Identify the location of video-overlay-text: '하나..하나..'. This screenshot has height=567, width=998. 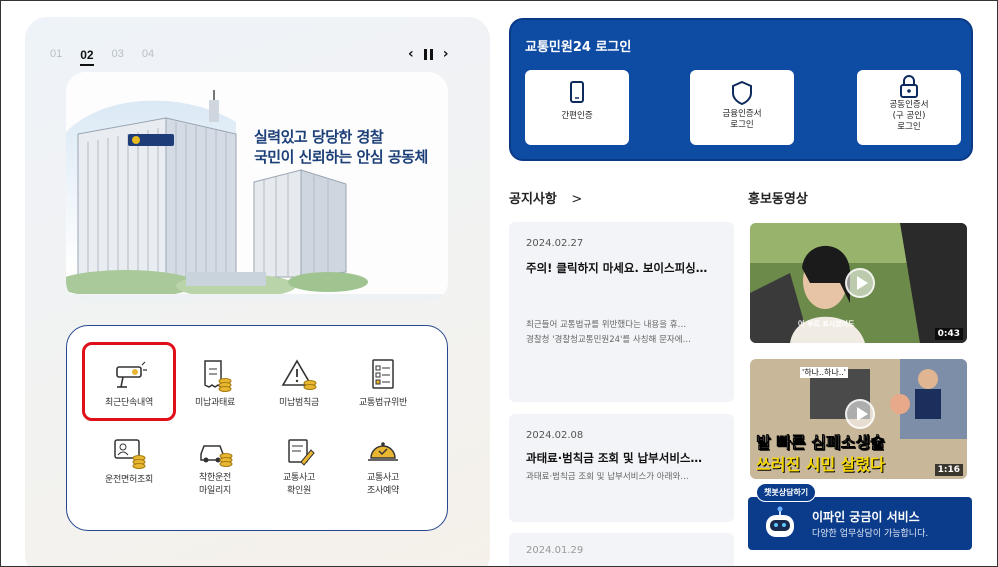
(824, 372).